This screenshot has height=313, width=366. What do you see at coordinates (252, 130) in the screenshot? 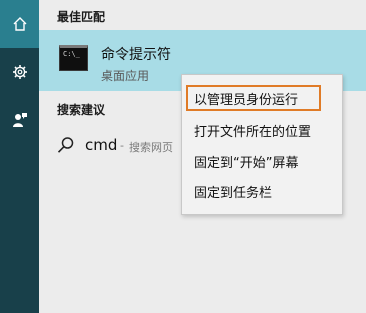
I see `menu-item-open-file-location: 打开文件所在的位置` at bounding box center [252, 130].